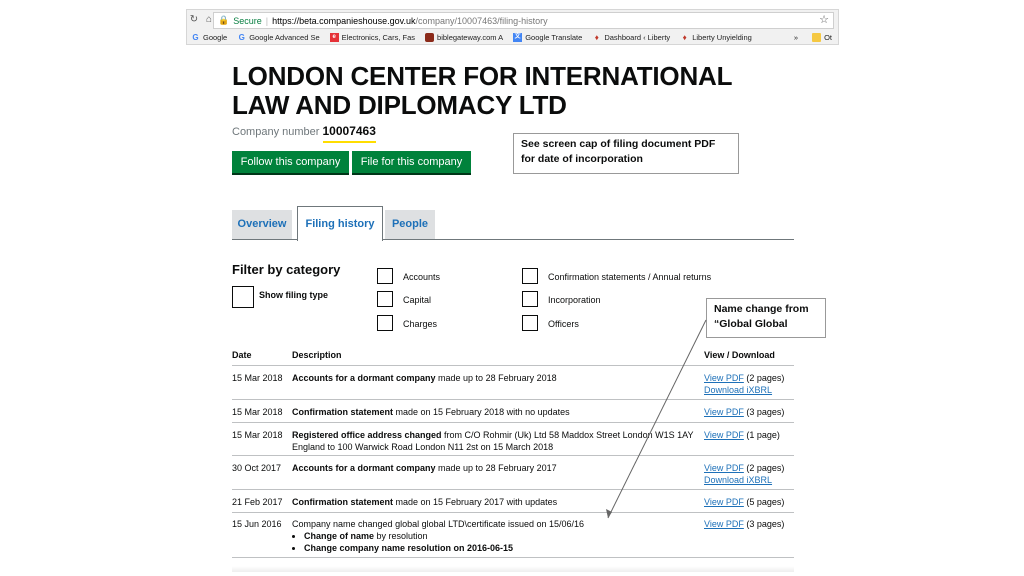 The image size is (1024, 576). Describe the element at coordinates (194, 19) in the screenshot. I see `refresh-icon: ↻` at that location.